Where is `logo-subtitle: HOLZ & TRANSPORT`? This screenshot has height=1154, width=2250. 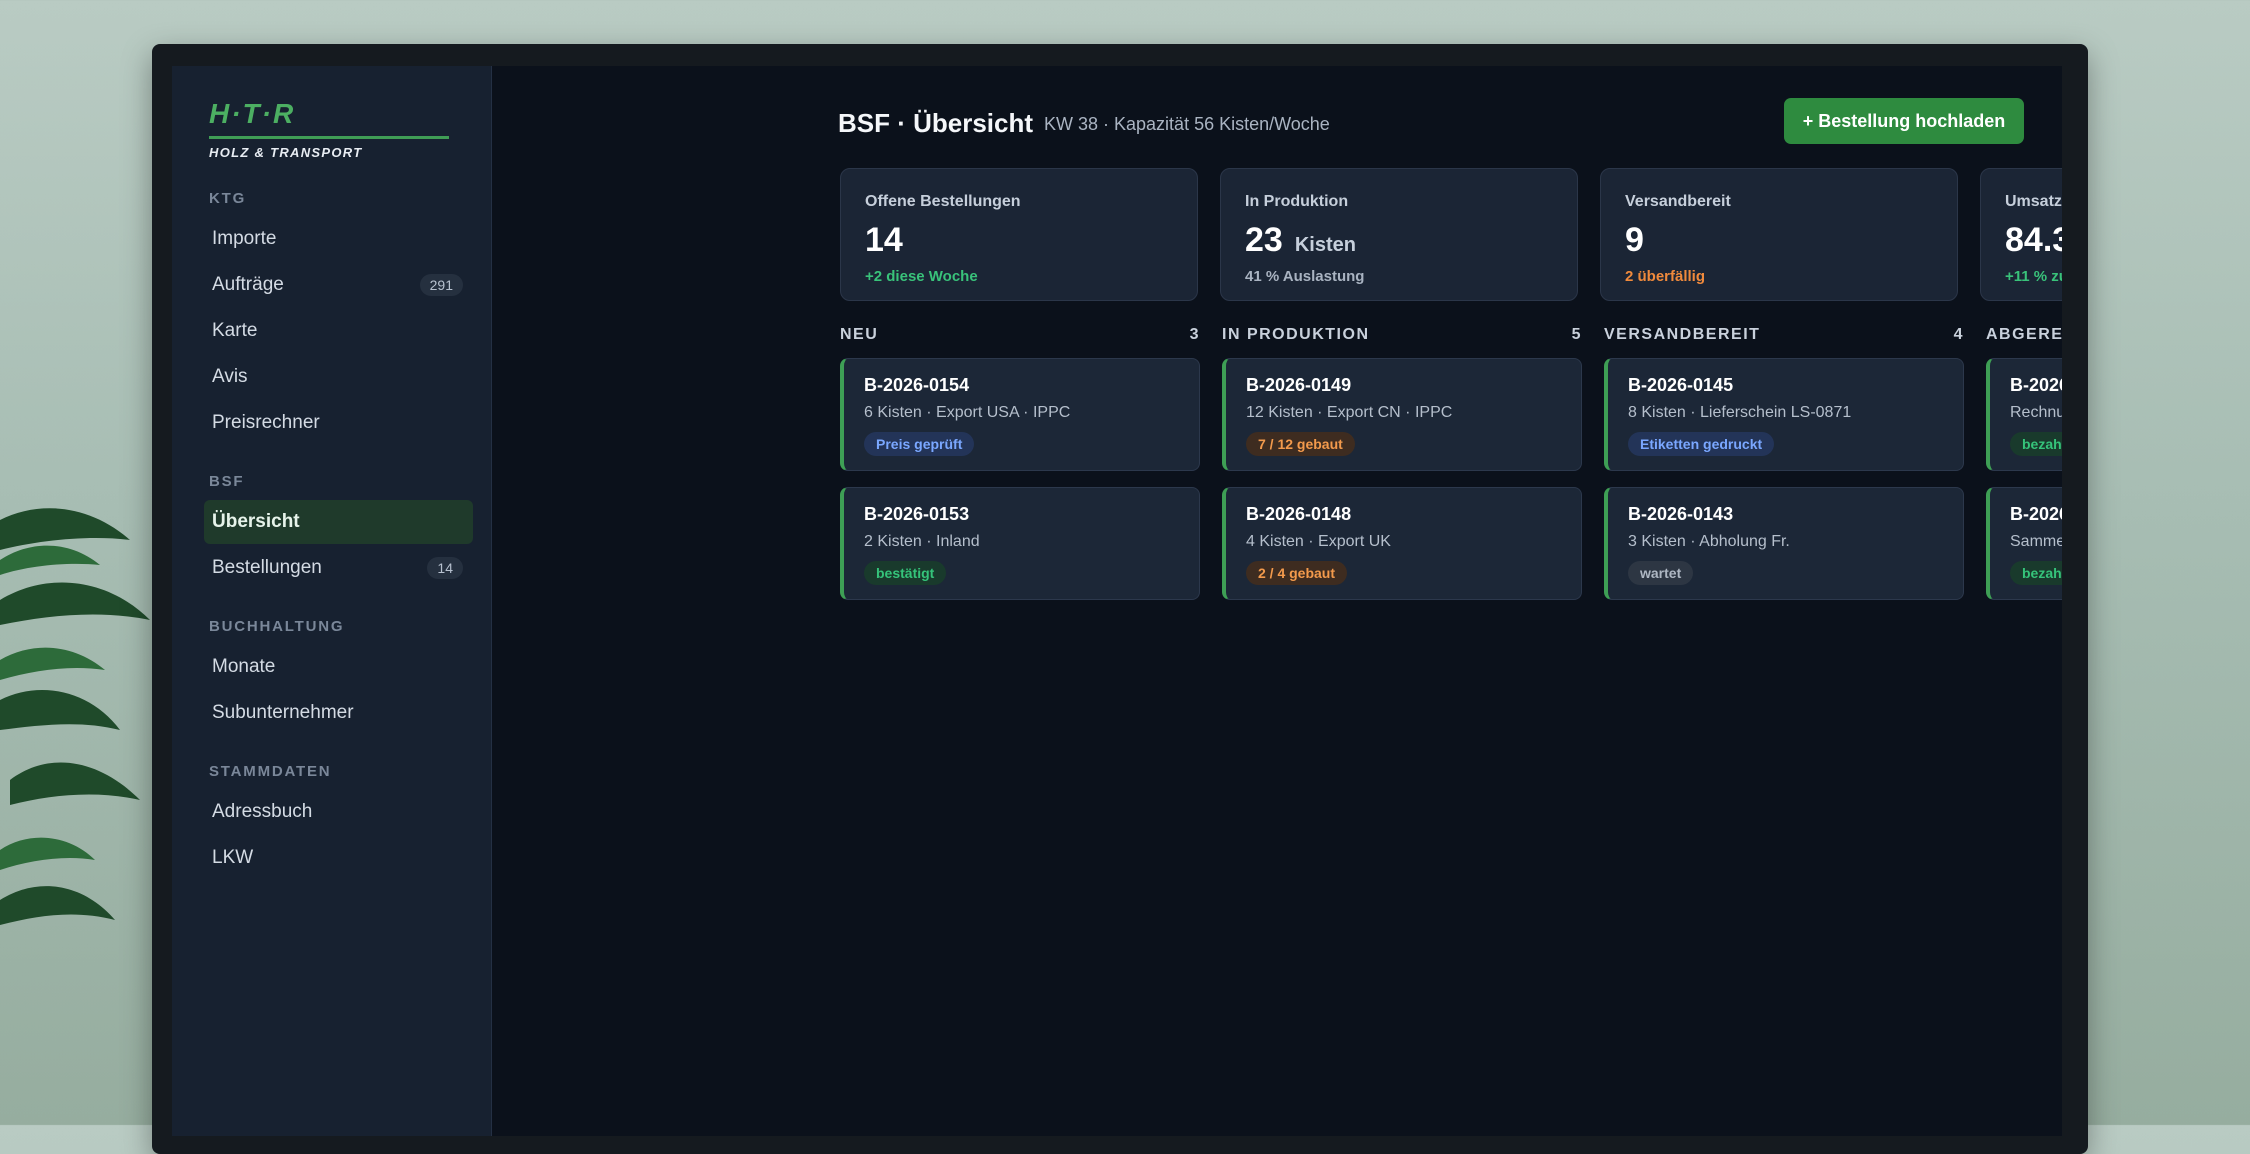 logo-subtitle: HOLZ & TRANSPORT is located at coordinates (286, 152).